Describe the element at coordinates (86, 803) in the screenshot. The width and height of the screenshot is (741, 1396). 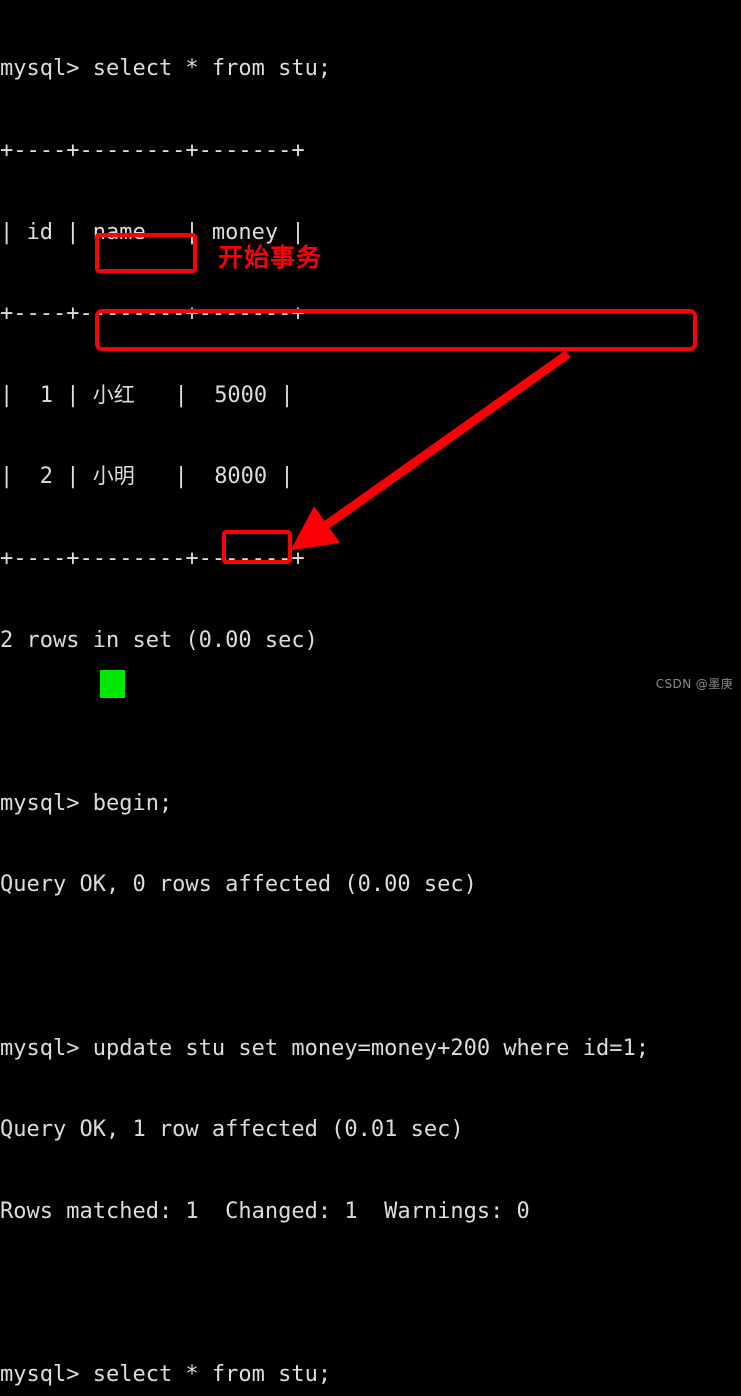
I see `terminal-line: mysql> begin;` at that location.